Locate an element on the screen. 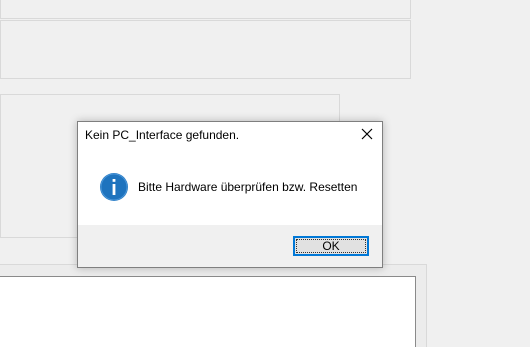 Image resolution: width=530 pixels, height=347 pixels. ok-button: OK is located at coordinates (331, 246).